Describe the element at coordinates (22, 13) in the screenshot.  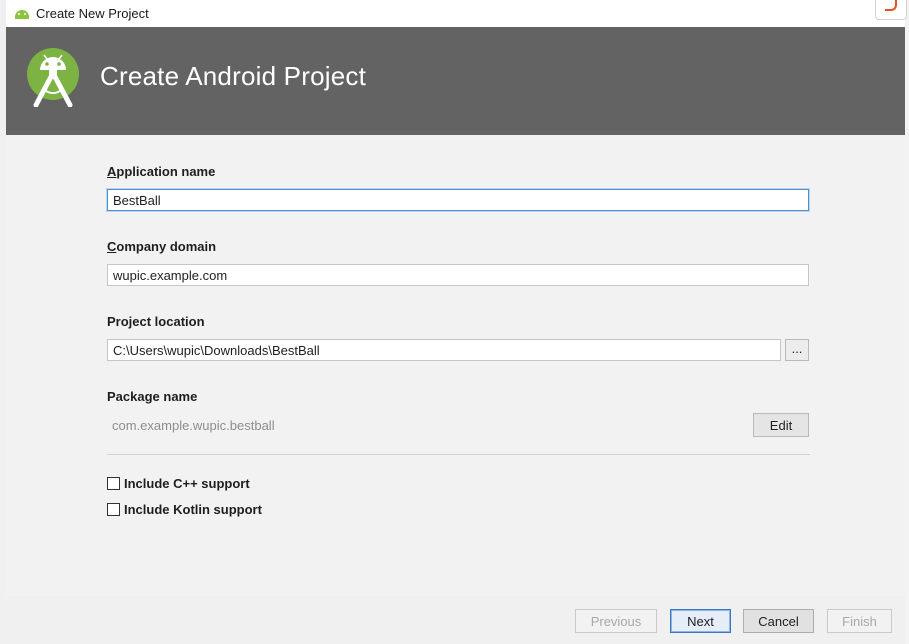
I see `android-icon` at that location.